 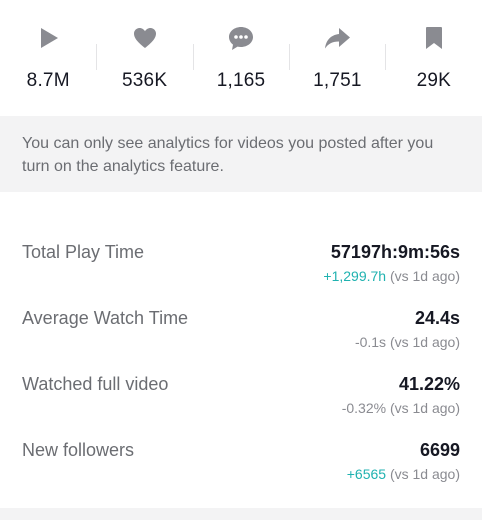 What do you see at coordinates (434, 56) in the screenshot?
I see `stat-saves: 29K` at bounding box center [434, 56].